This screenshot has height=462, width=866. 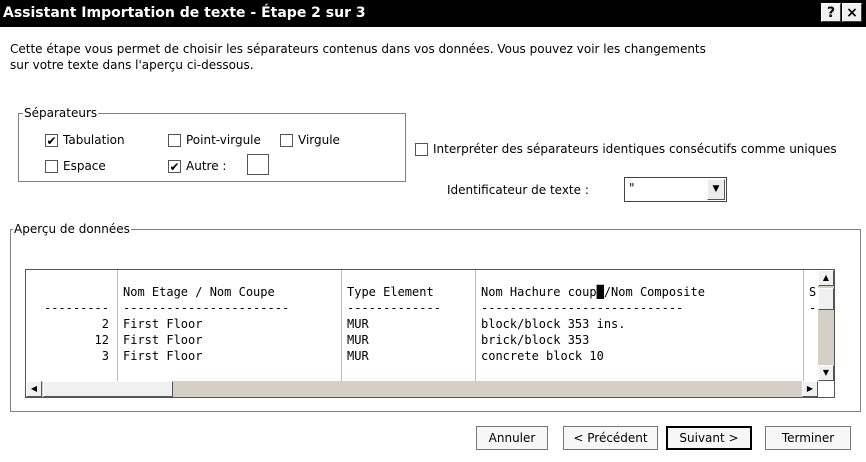 What do you see at coordinates (286, 140) in the screenshot?
I see `comma-checkbox` at bounding box center [286, 140].